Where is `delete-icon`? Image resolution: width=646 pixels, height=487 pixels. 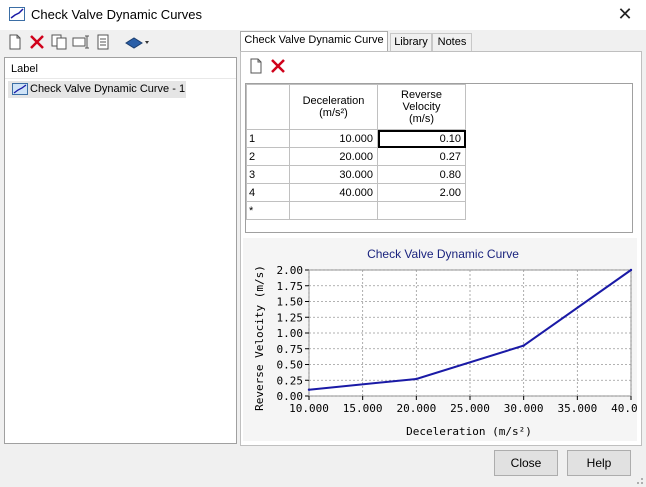
delete-icon is located at coordinates (37, 42).